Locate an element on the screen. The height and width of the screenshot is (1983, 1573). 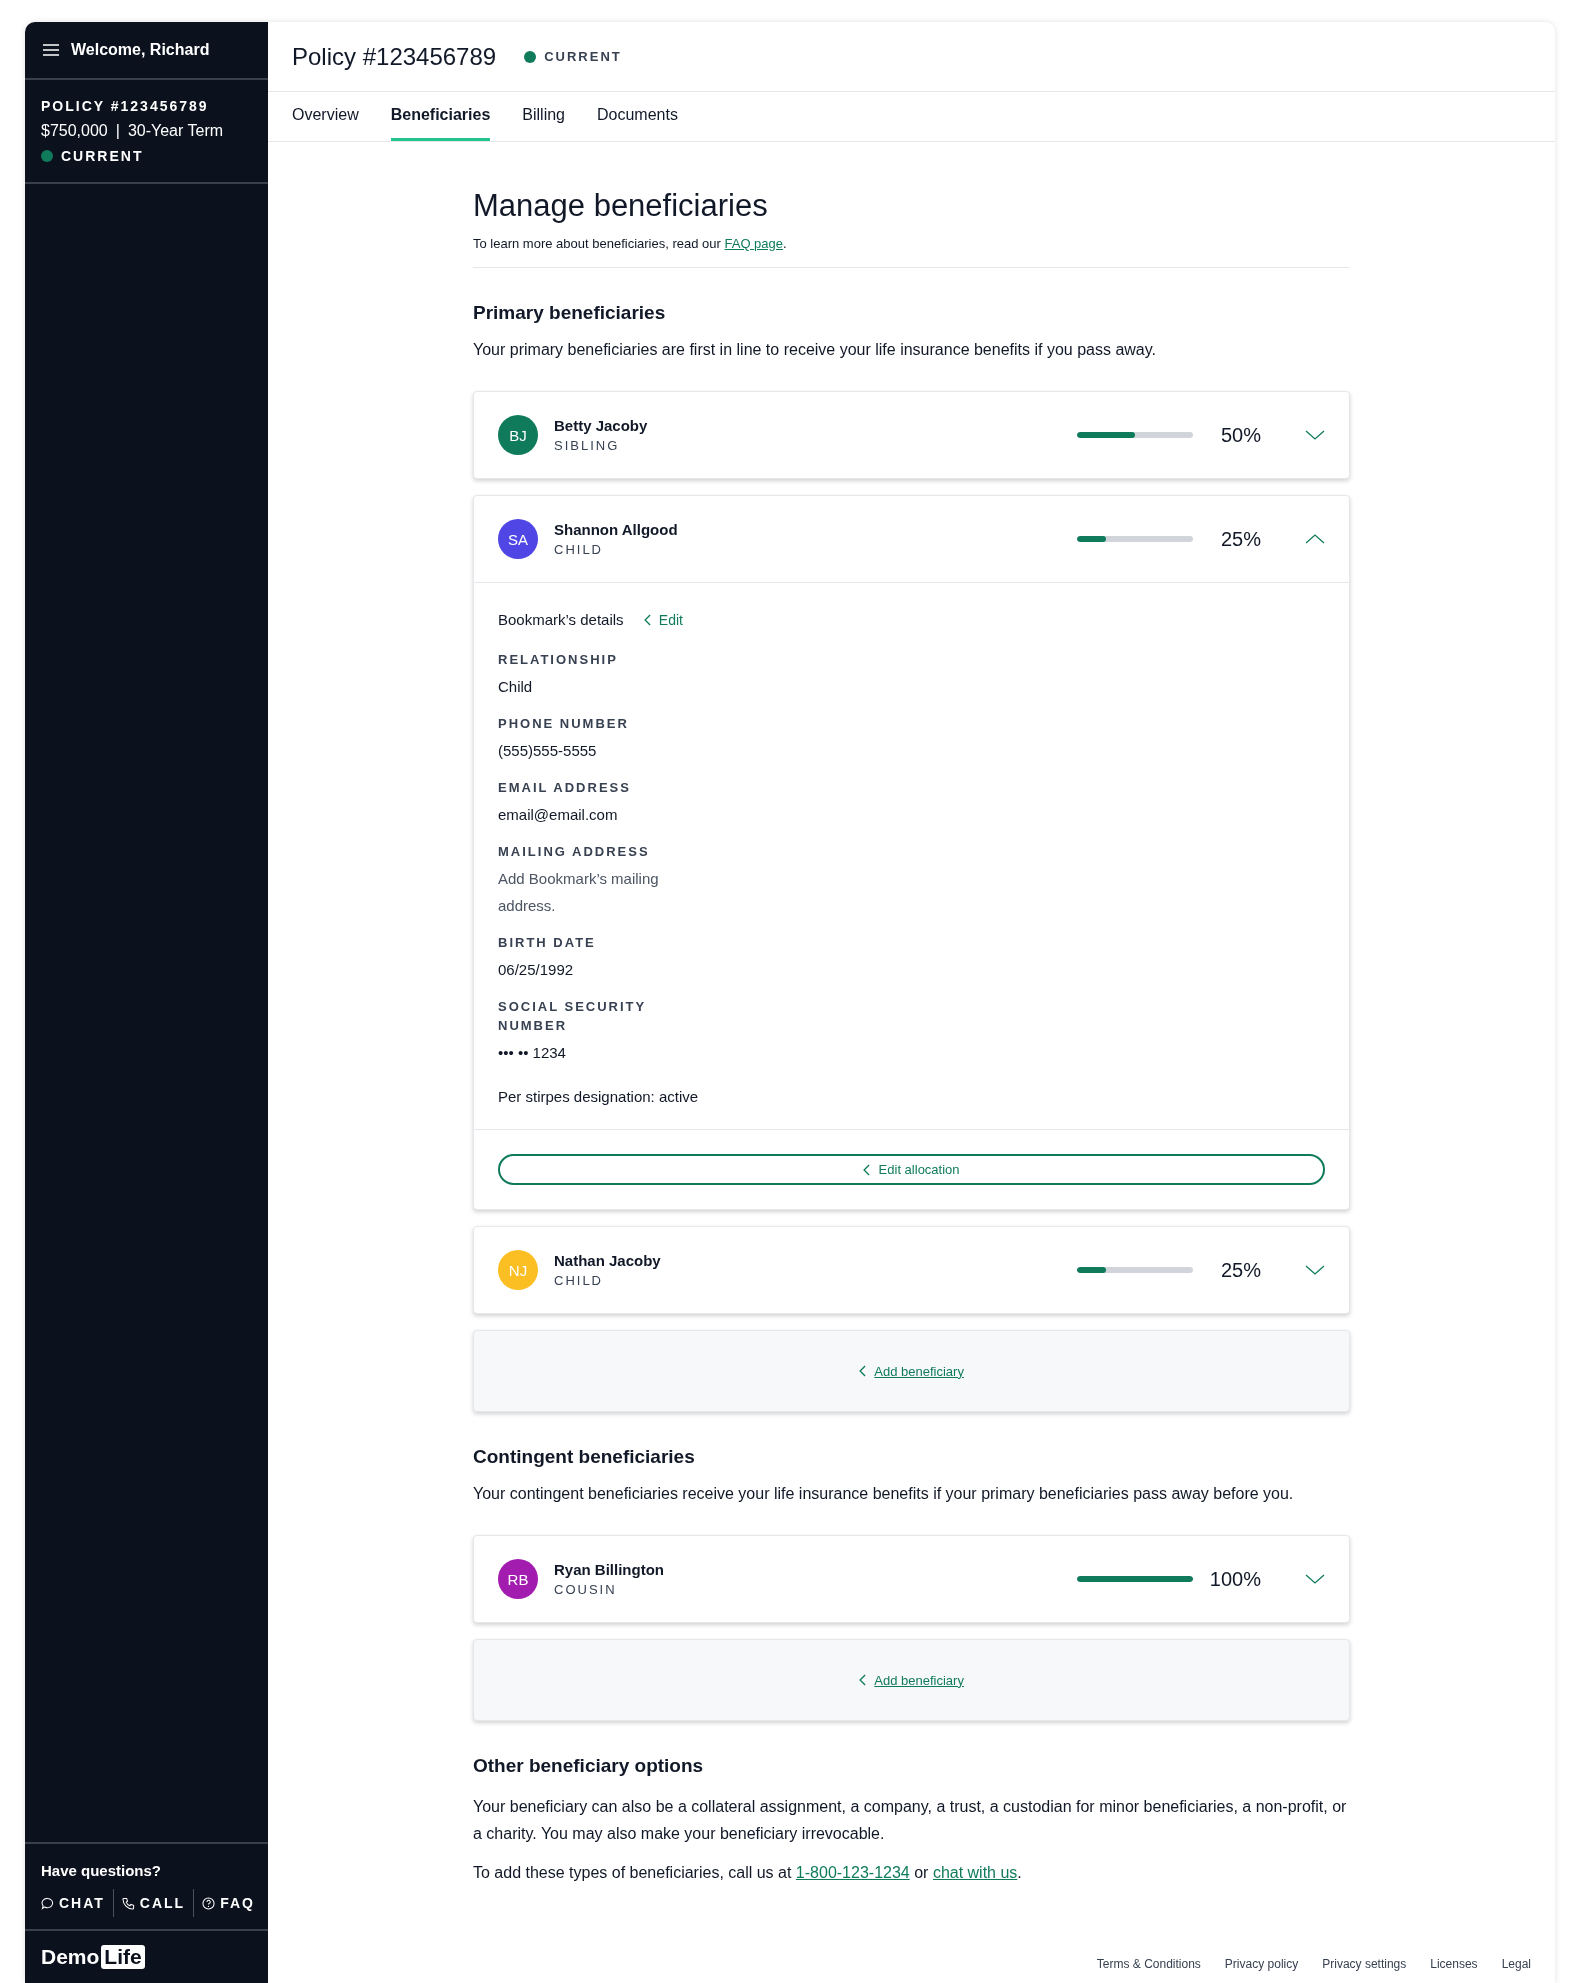
beneficiary-name: Nathan Jacoby is located at coordinates (608, 1260).